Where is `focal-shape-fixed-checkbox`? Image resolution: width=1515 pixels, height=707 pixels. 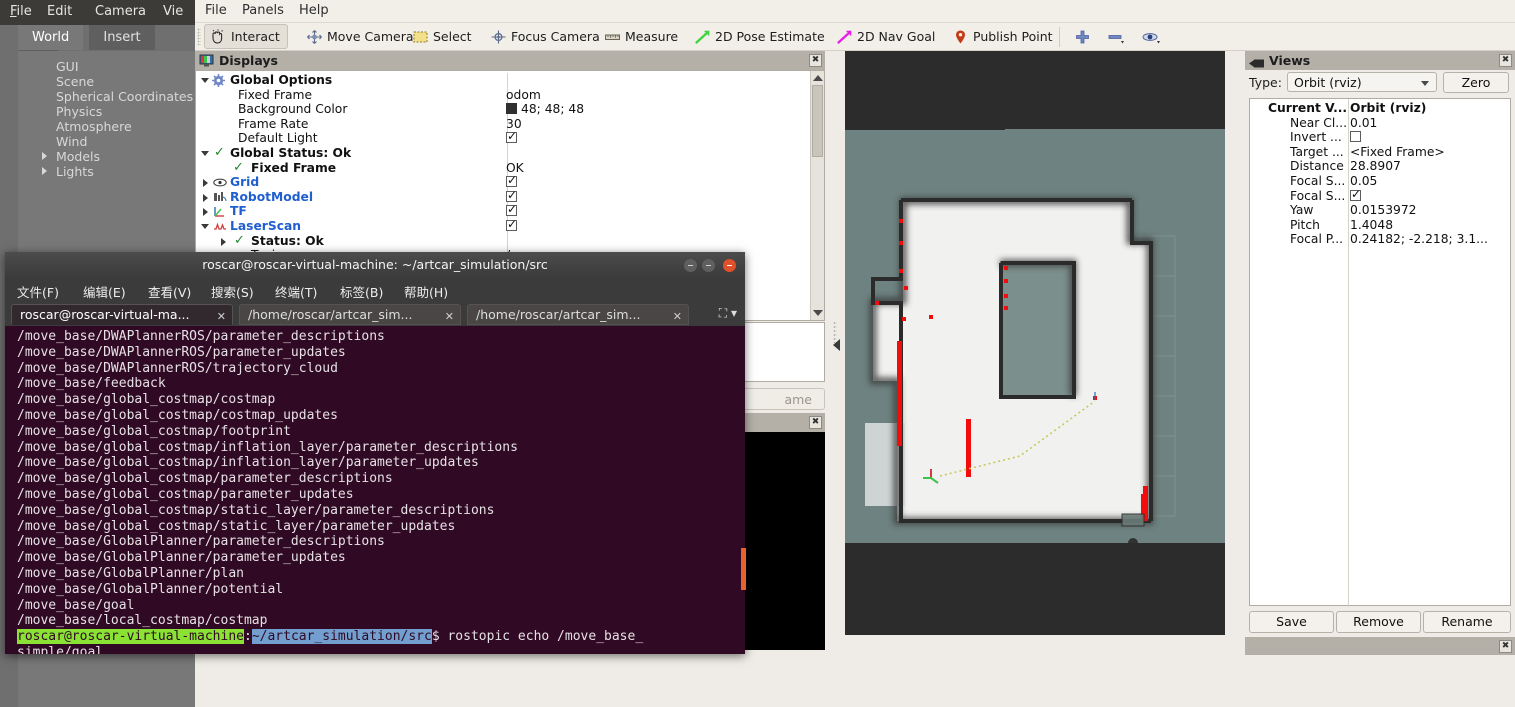
focal-shape-fixed-checkbox is located at coordinates (1355, 194).